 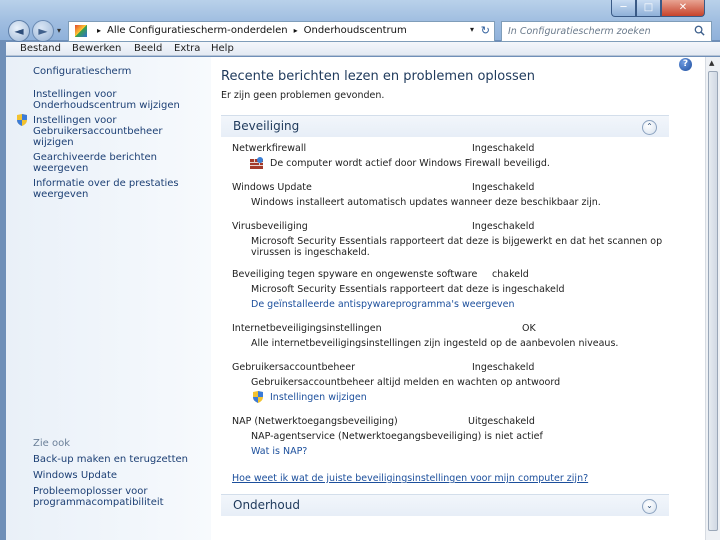 What do you see at coordinates (648, 8) in the screenshot?
I see `maximize-button: □` at bounding box center [648, 8].